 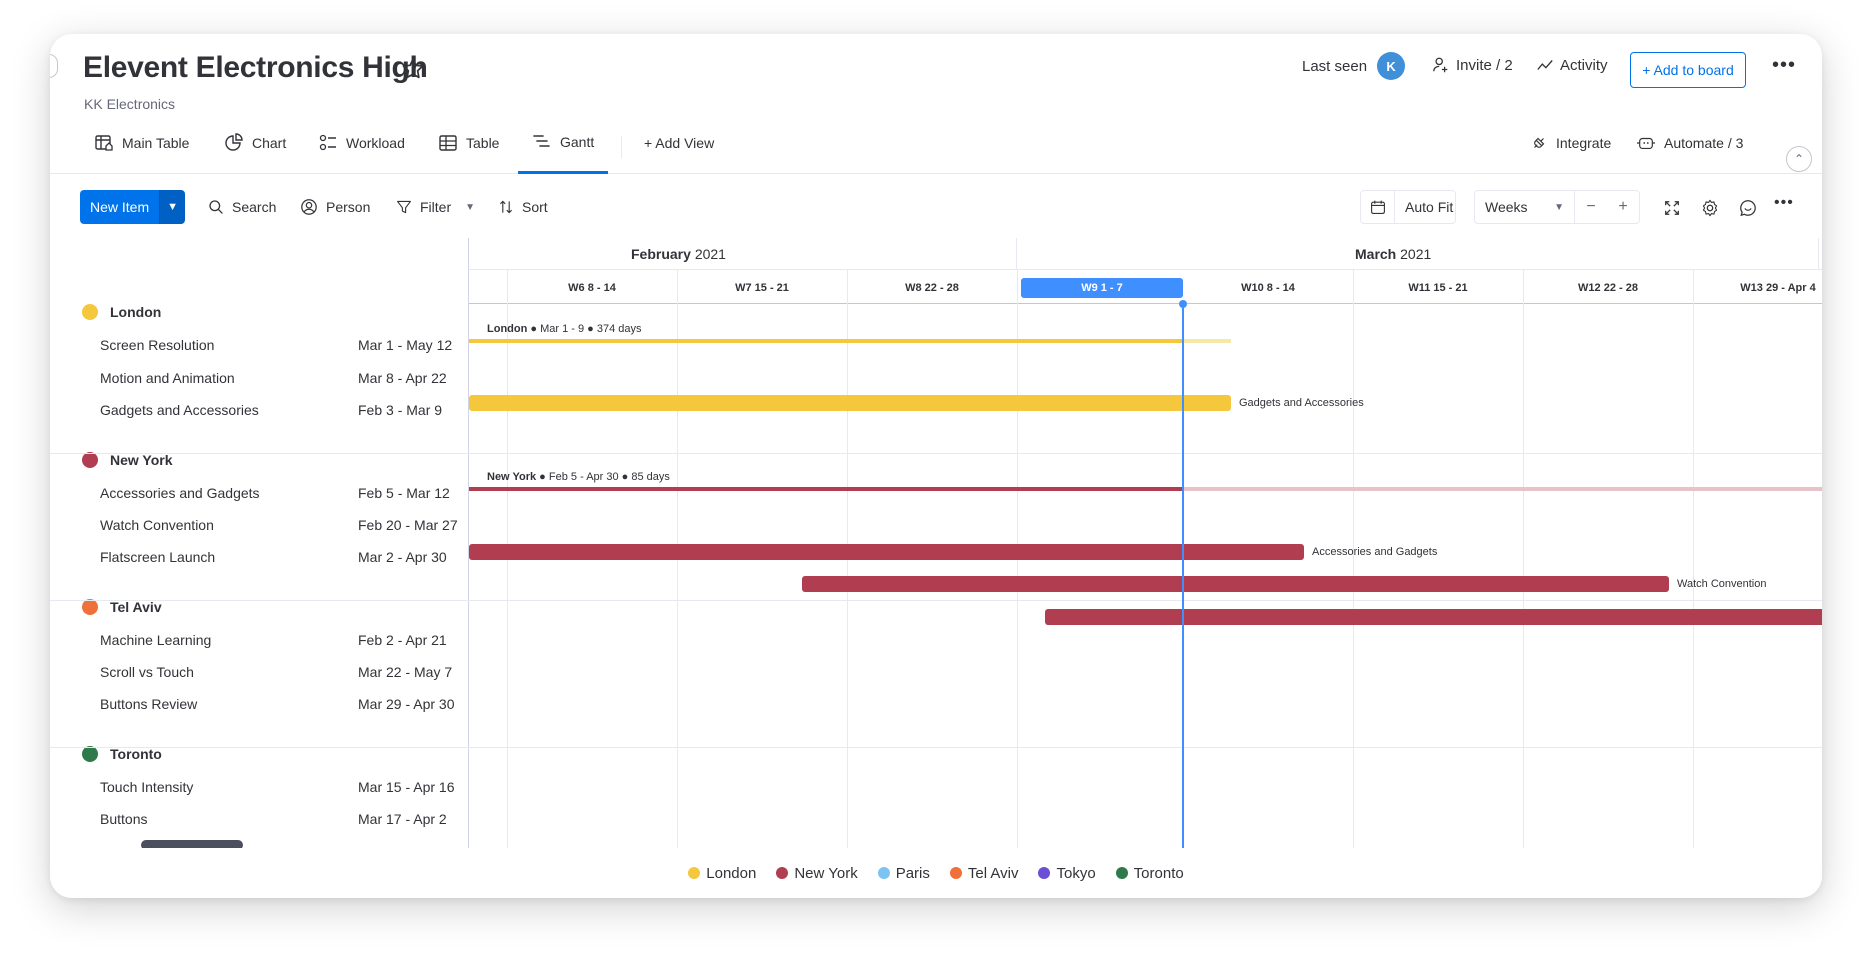 I want to click on fullscreen-icon, so click(x=1672, y=208).